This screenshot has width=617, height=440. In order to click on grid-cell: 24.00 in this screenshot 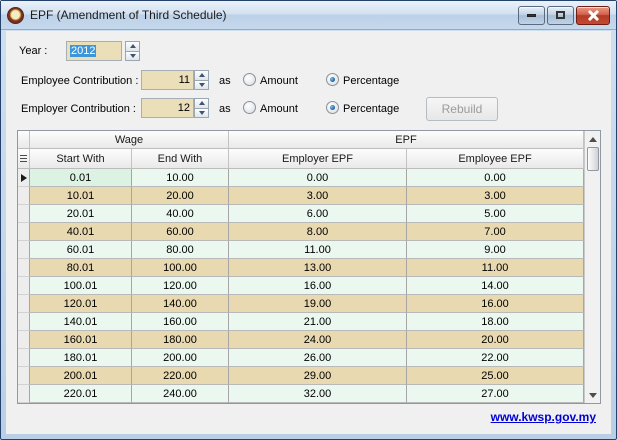, I will do `click(318, 340)`.